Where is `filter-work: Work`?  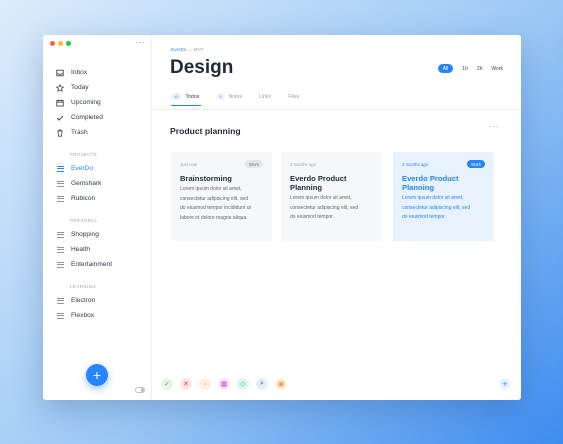
filter-work: Work is located at coordinates (497, 69).